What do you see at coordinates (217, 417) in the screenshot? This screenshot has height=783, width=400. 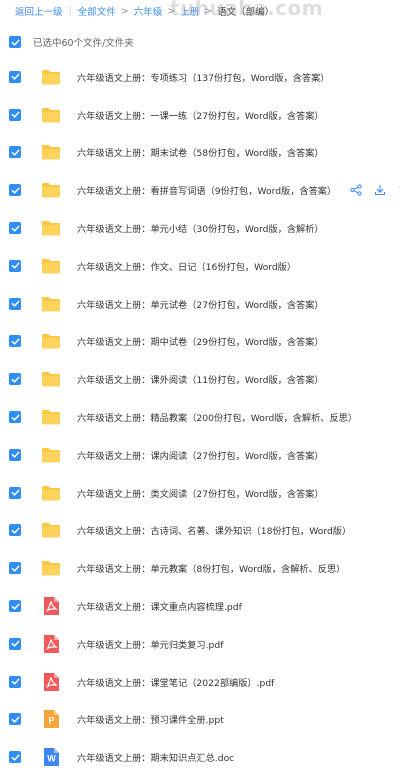 I see `file-name: 六年级语文上册：精品教案（200份打包，Word版，含解析、反思）` at bounding box center [217, 417].